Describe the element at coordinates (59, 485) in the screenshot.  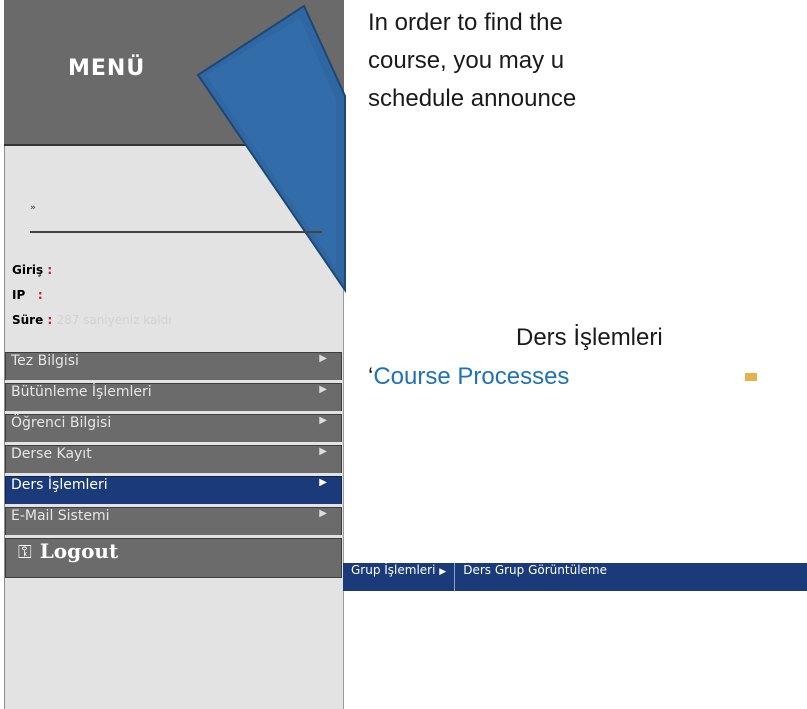
I see `menu-item-label: Ders İşlemleri` at that location.